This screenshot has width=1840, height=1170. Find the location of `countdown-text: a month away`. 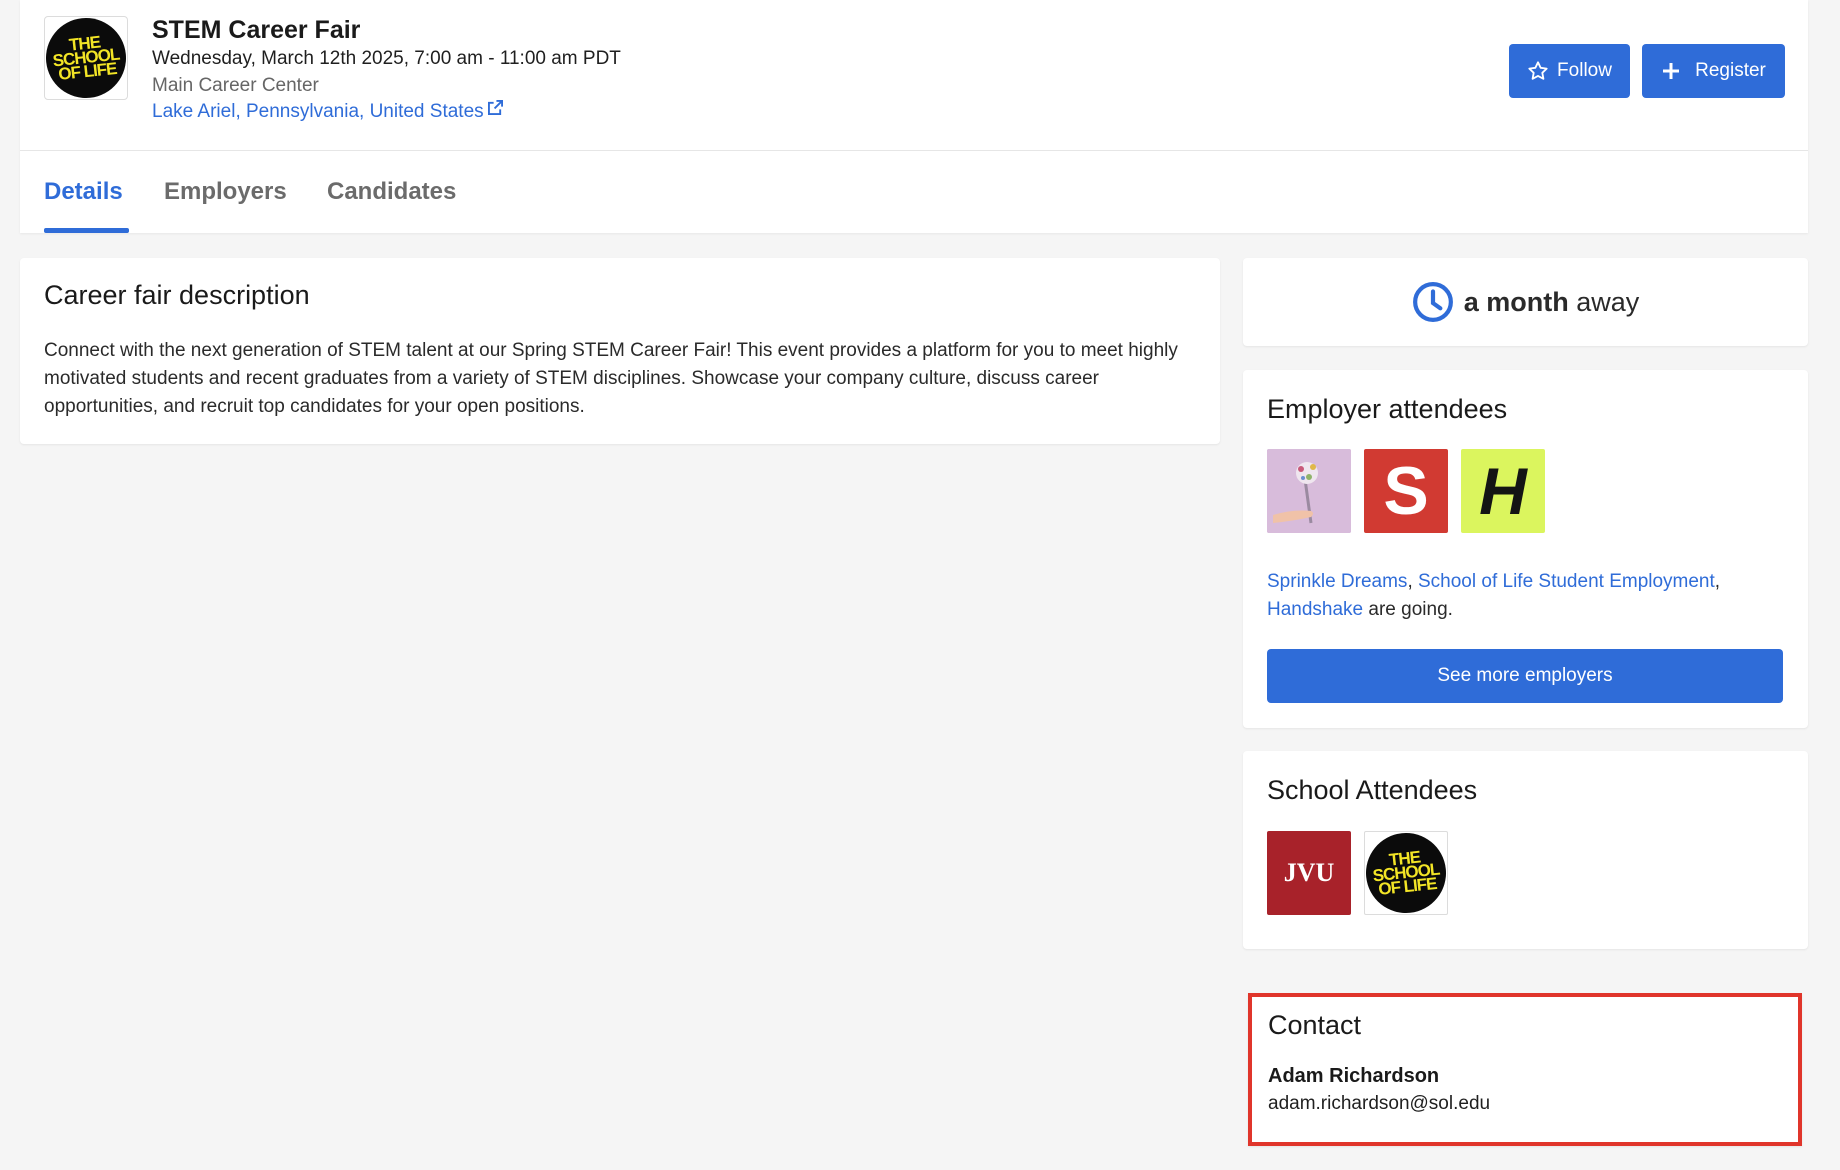

countdown-text: a month away is located at coordinates (1552, 302).